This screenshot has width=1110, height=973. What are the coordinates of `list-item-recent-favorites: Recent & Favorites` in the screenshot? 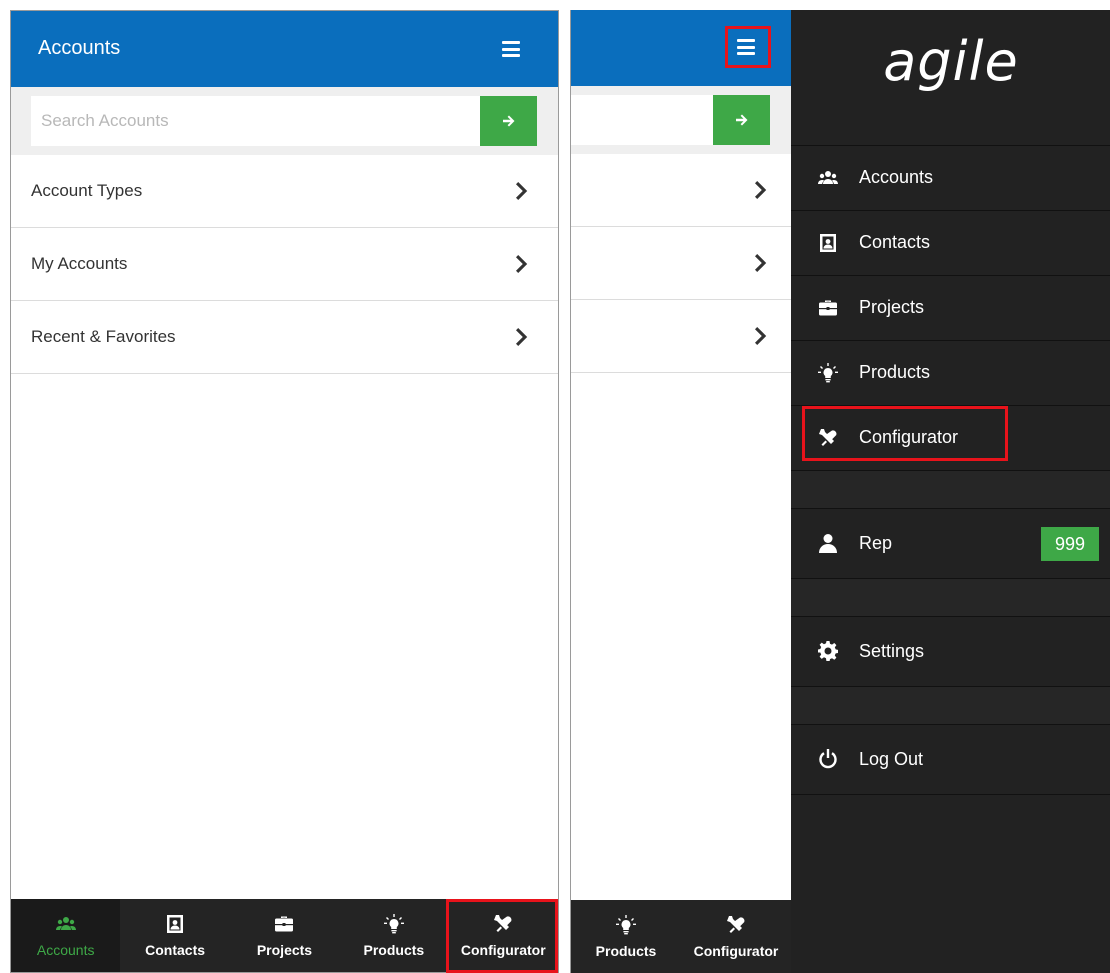 It's located at (284, 337).